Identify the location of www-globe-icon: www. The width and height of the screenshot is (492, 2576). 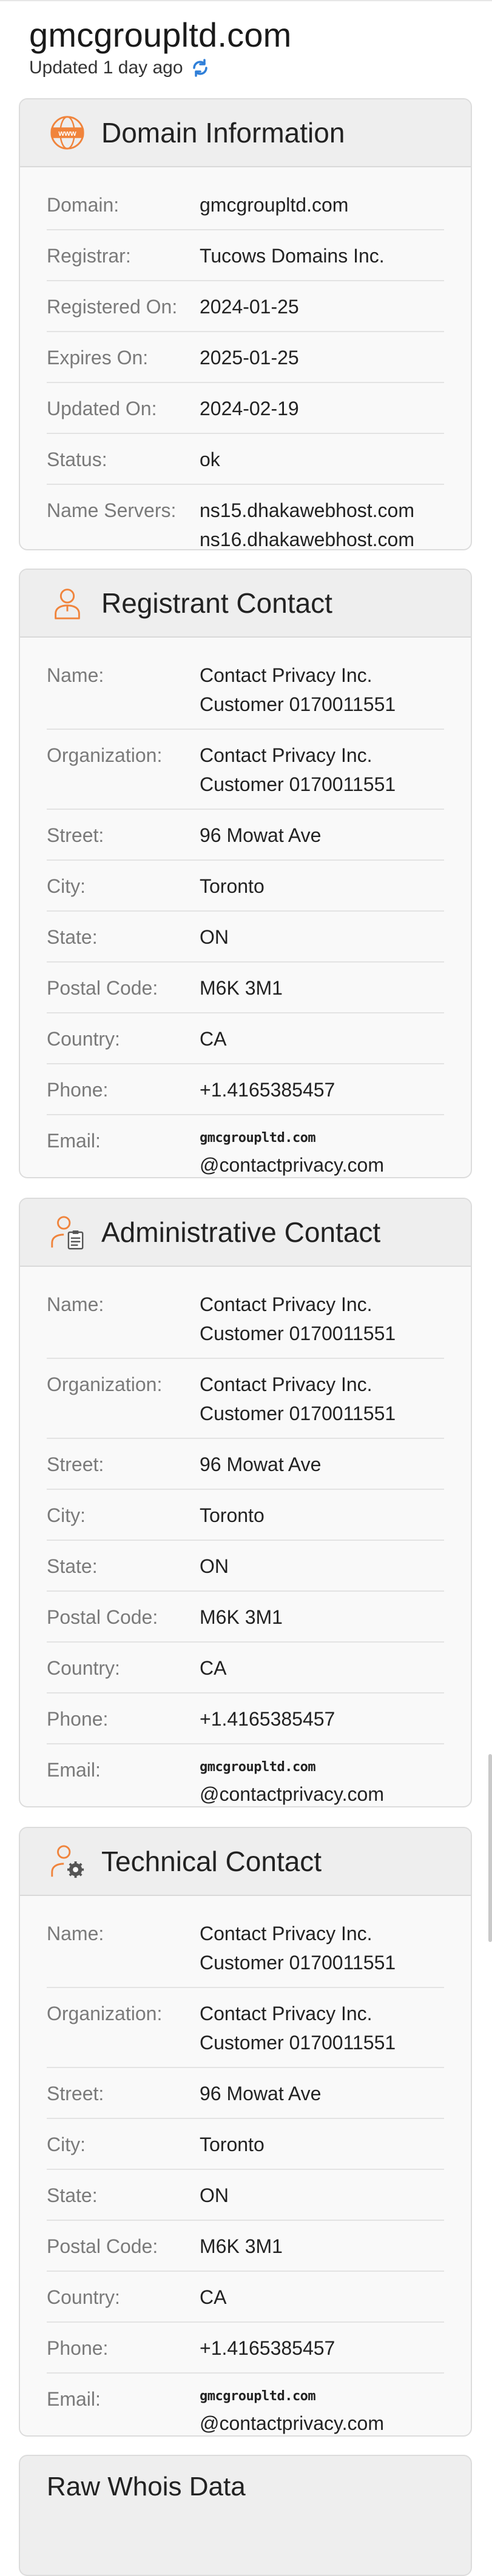
(67, 132).